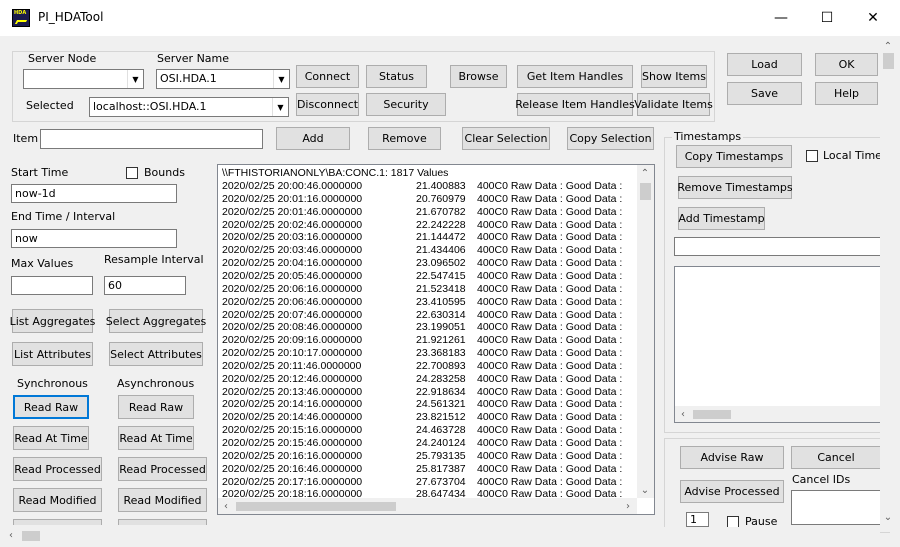 The image size is (900, 547). I want to click on server-name-combo: OSI.HDA.1 ▼, so click(223, 79).